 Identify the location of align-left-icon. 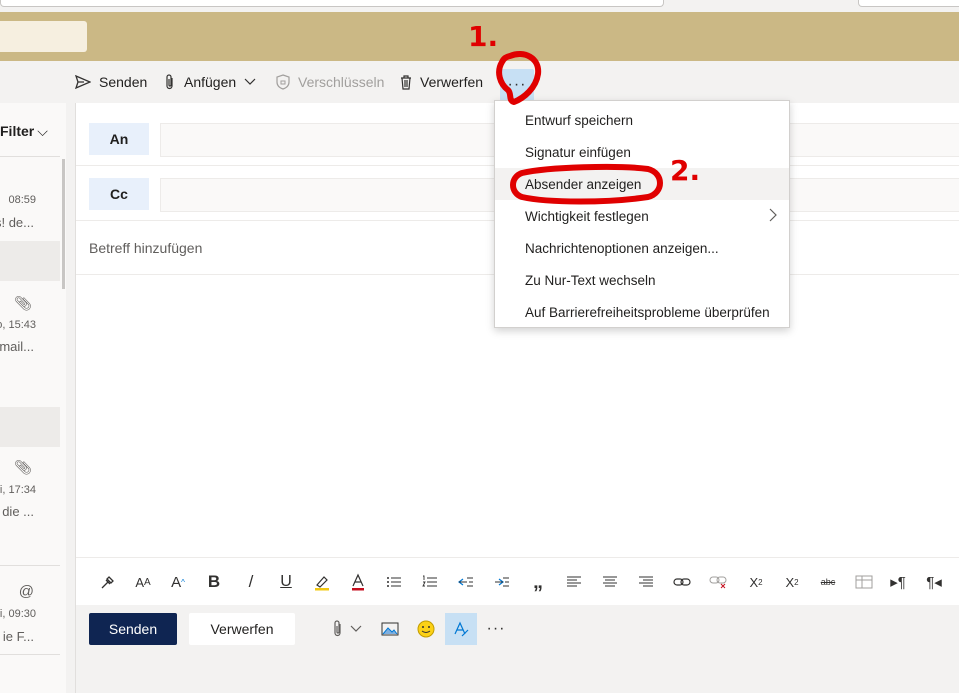
(574, 582).